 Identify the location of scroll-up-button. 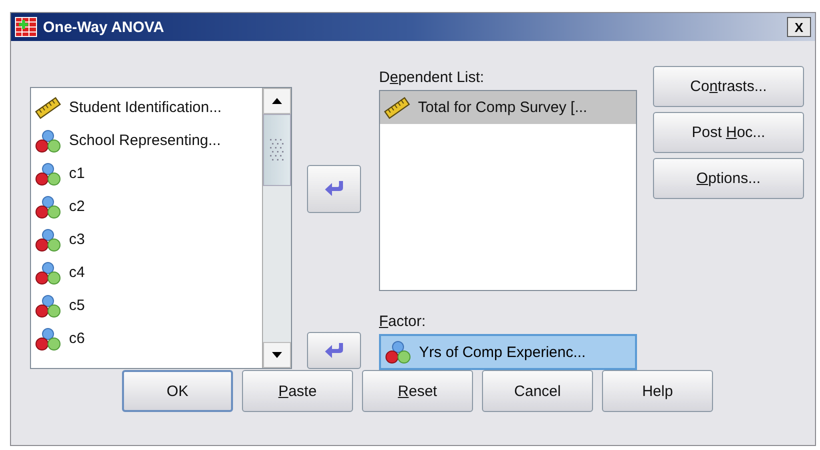
(277, 101).